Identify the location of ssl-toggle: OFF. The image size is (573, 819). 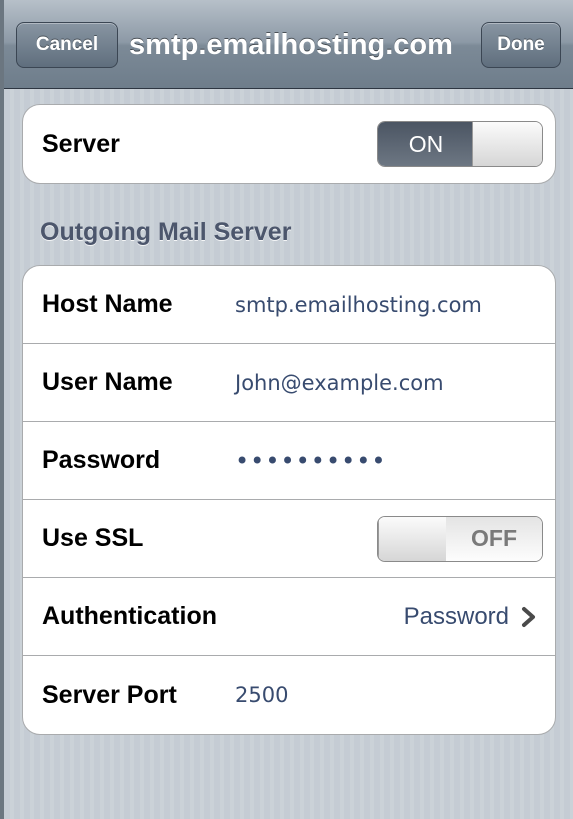
(460, 538).